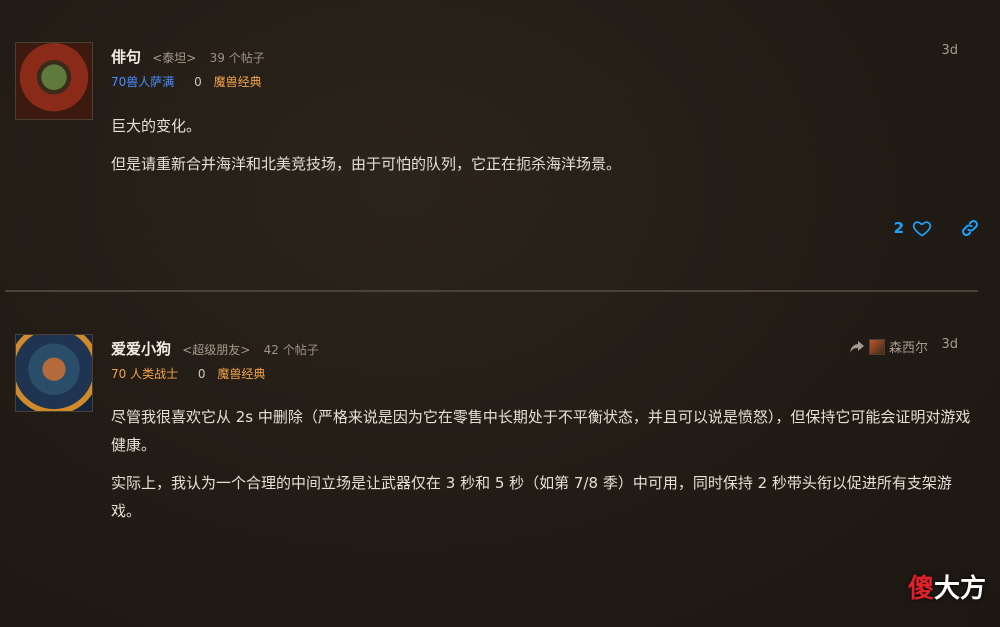  Describe the element at coordinates (186, 81) in the screenshot. I see `character-meta: 70兽人萨满 0 魔兽经典` at that location.